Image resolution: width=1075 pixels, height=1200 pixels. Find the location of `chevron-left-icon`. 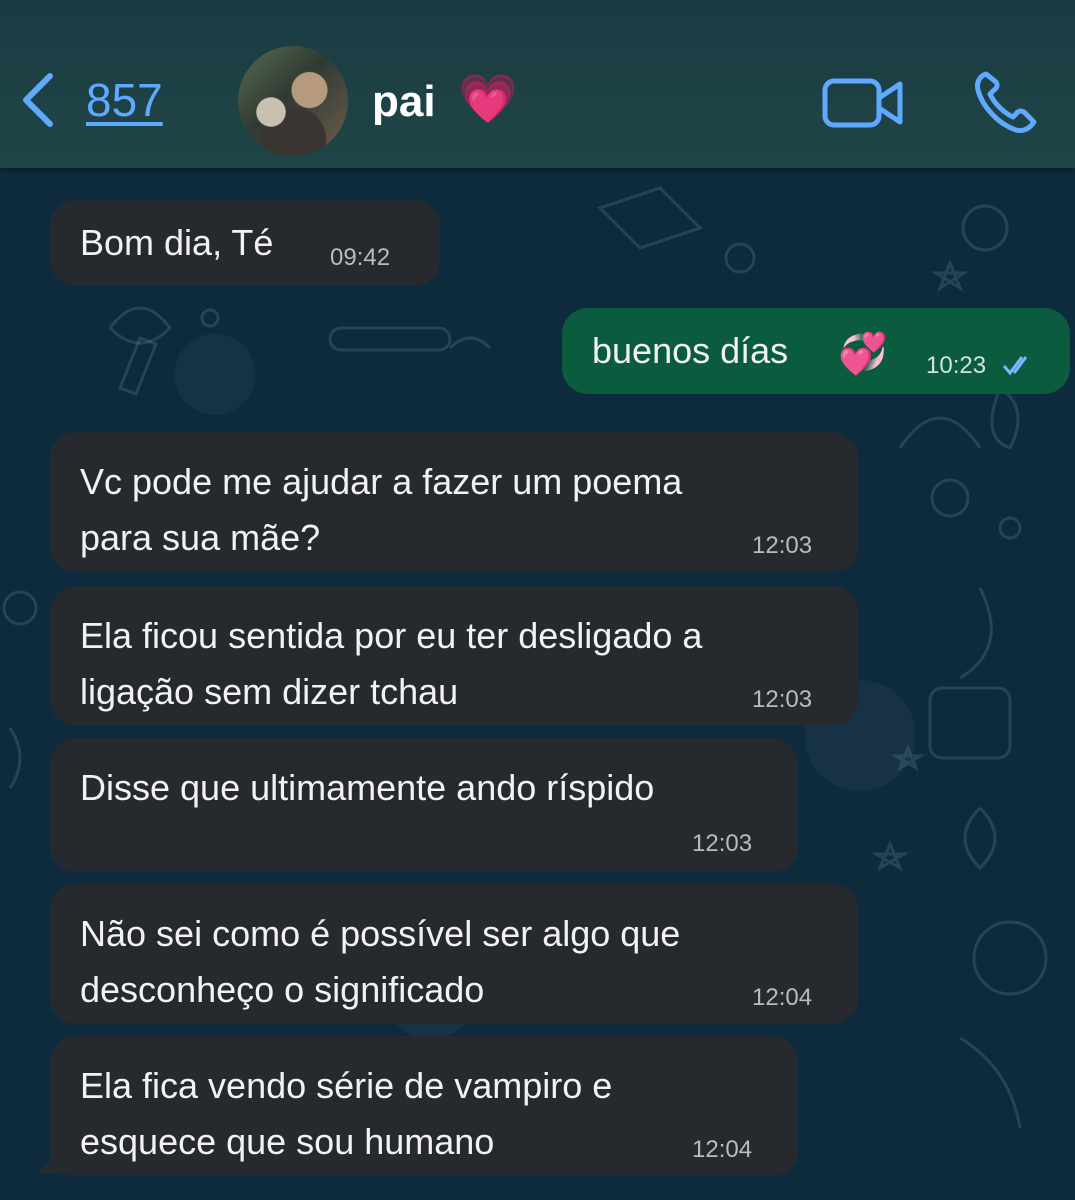

chevron-left-icon is located at coordinates (38, 100).